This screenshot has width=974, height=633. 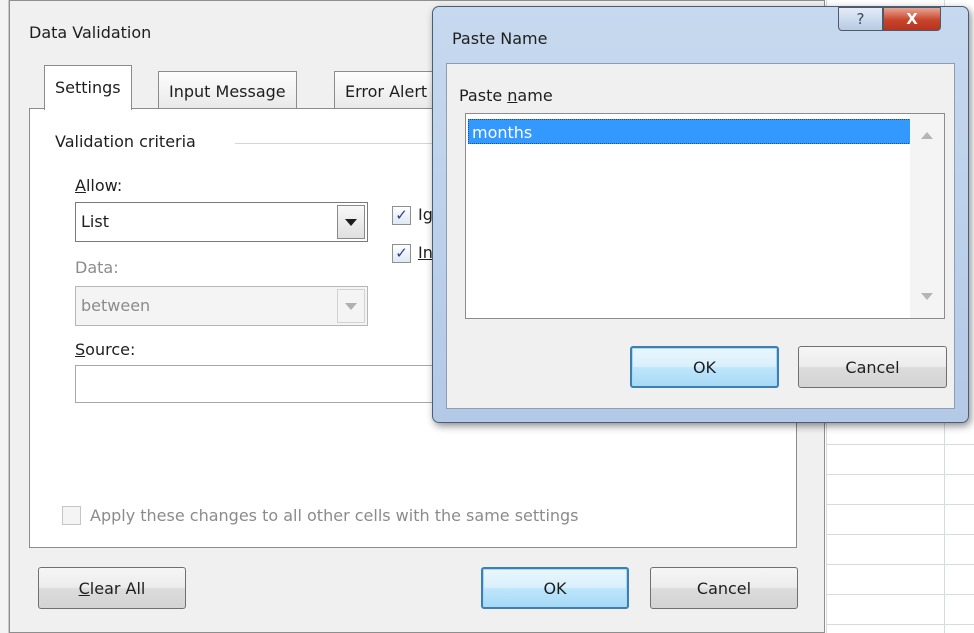 What do you see at coordinates (221, 222) in the screenshot?
I see `allow-select: List` at bounding box center [221, 222].